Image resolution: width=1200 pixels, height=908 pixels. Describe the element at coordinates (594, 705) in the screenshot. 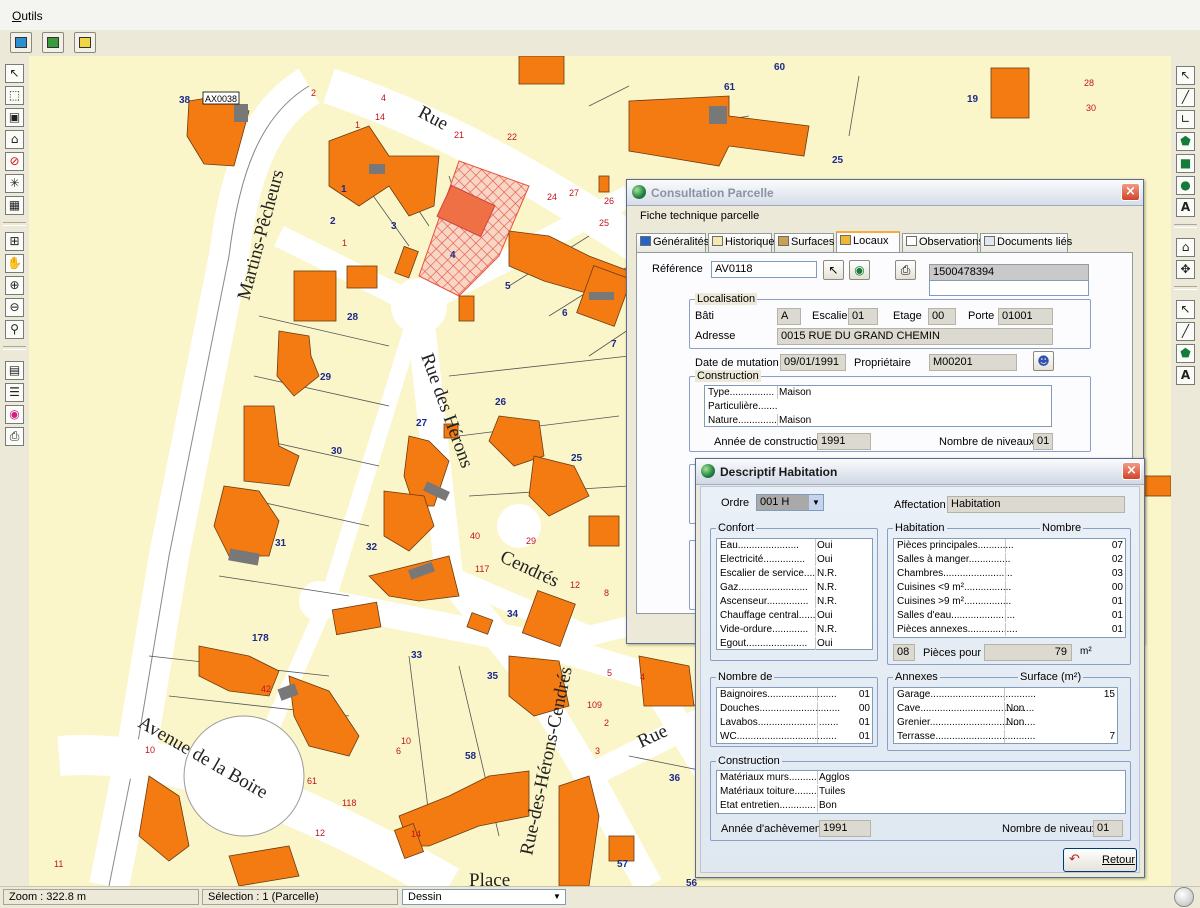

I see `svg-text: 109` at that location.